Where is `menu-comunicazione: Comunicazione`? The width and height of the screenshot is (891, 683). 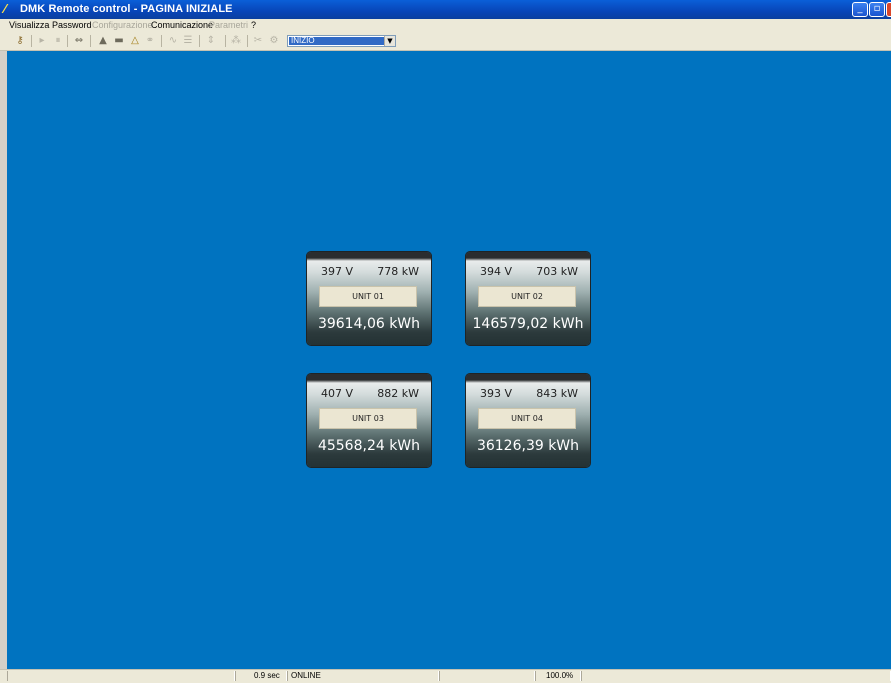
menu-comunicazione: Comunicazione is located at coordinates (182, 25).